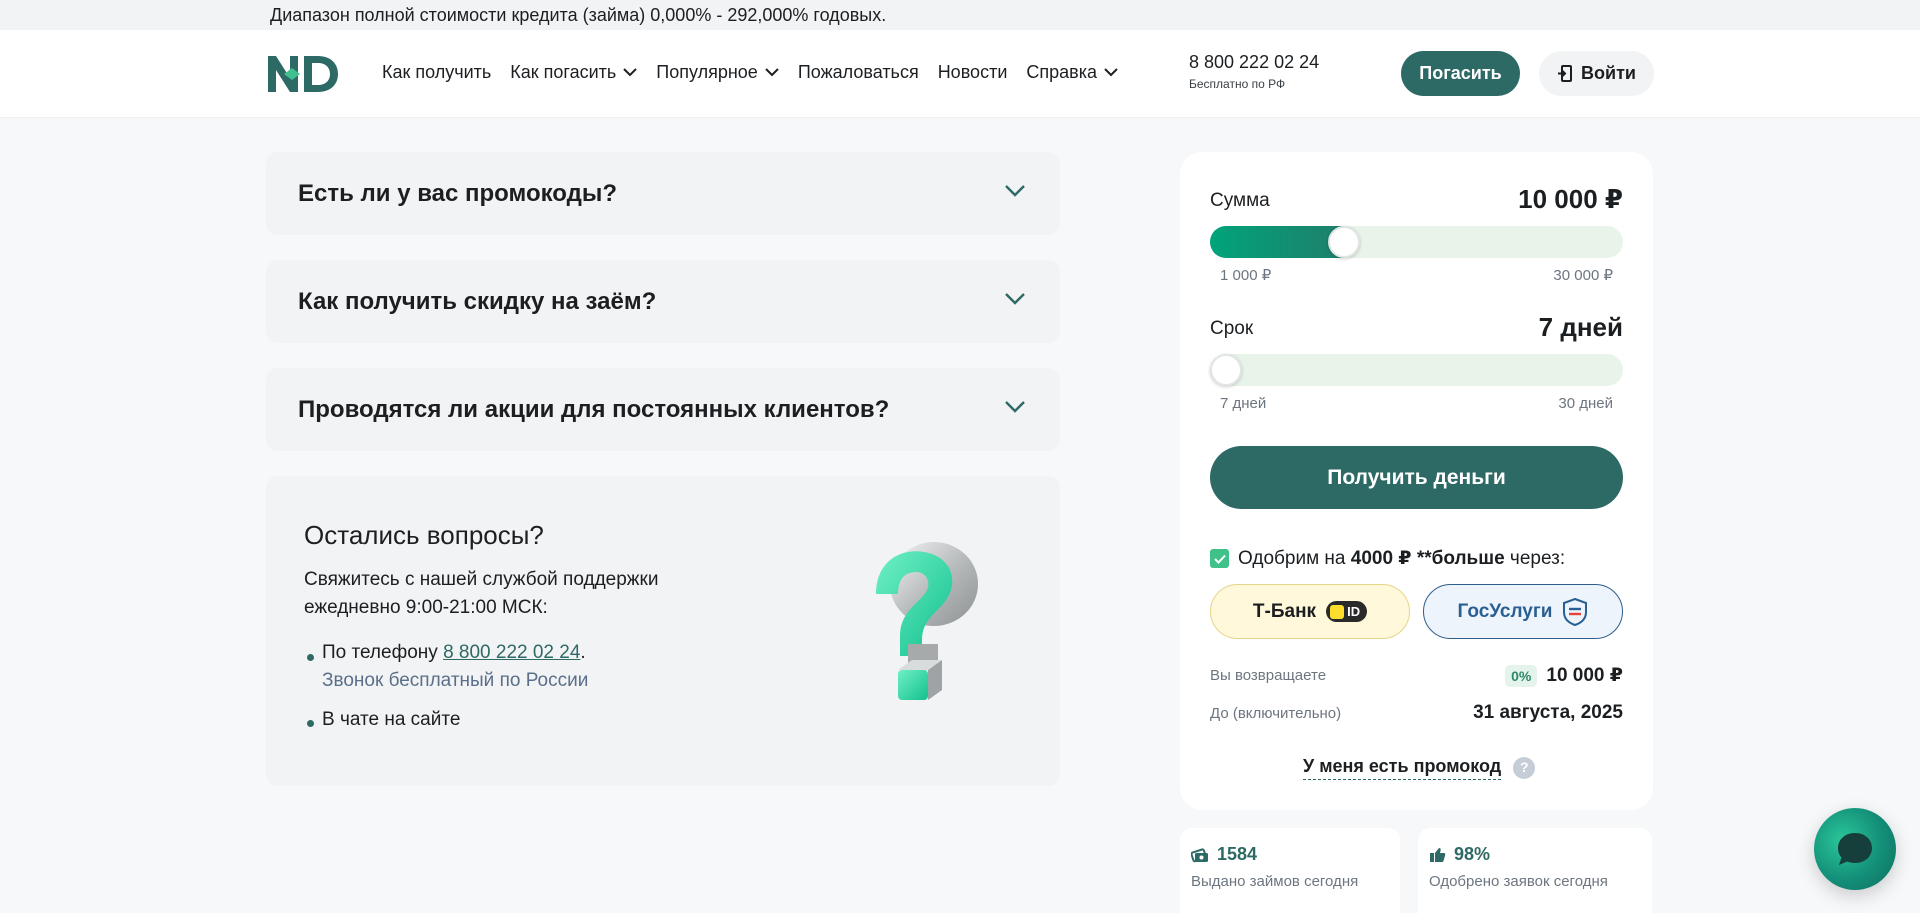 This screenshot has width=1920, height=913. Describe the element at coordinates (1585, 403) in the screenshot. I see `term-max: 30 дней` at that location.